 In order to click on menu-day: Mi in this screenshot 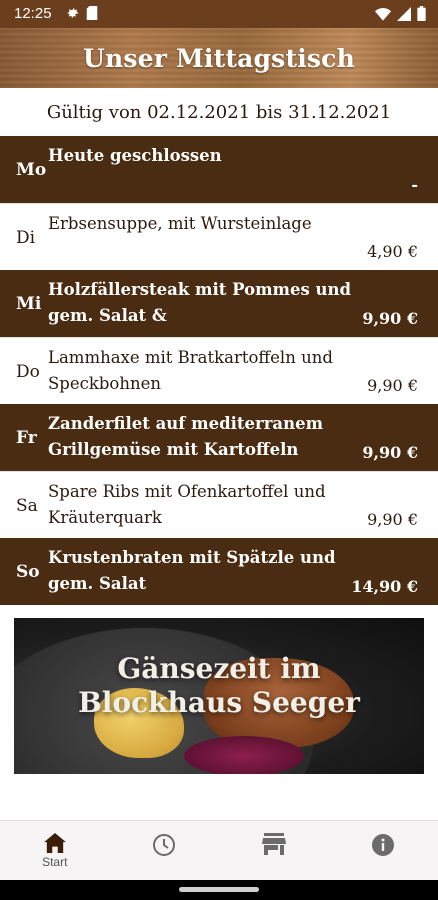, I will do `click(29, 304)`.